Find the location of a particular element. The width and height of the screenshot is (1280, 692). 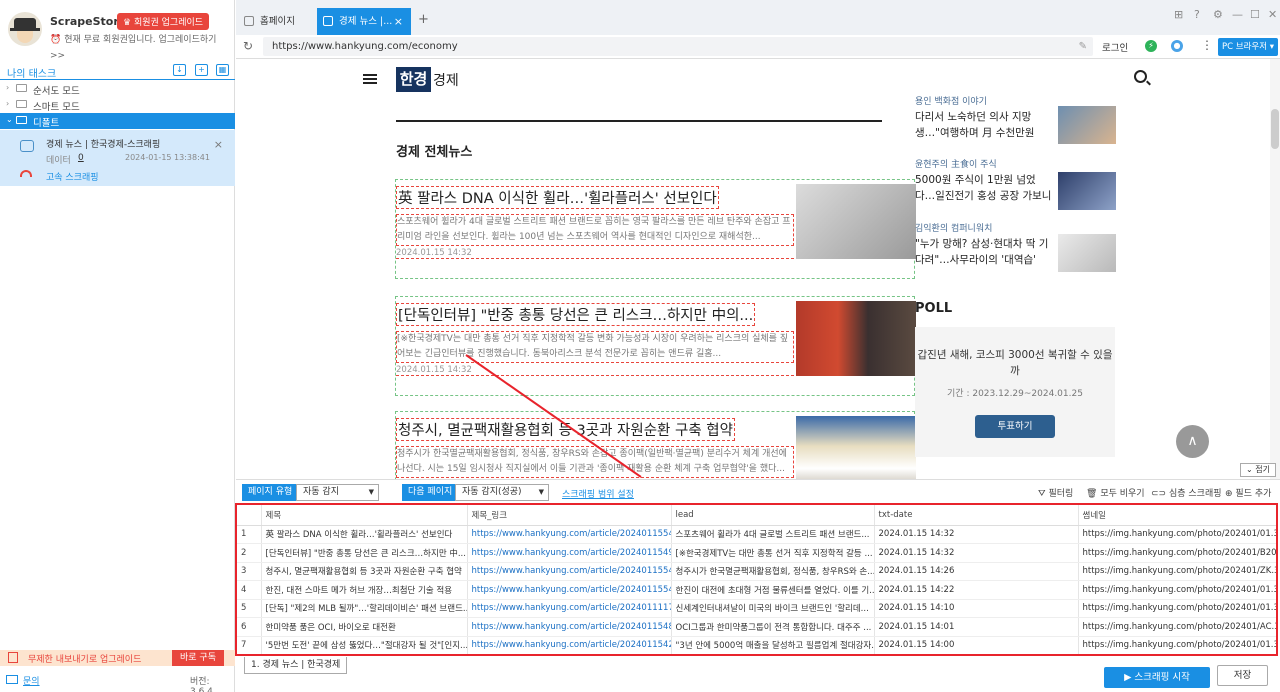

gift-icon: ⊞ is located at coordinates (1178, 14).